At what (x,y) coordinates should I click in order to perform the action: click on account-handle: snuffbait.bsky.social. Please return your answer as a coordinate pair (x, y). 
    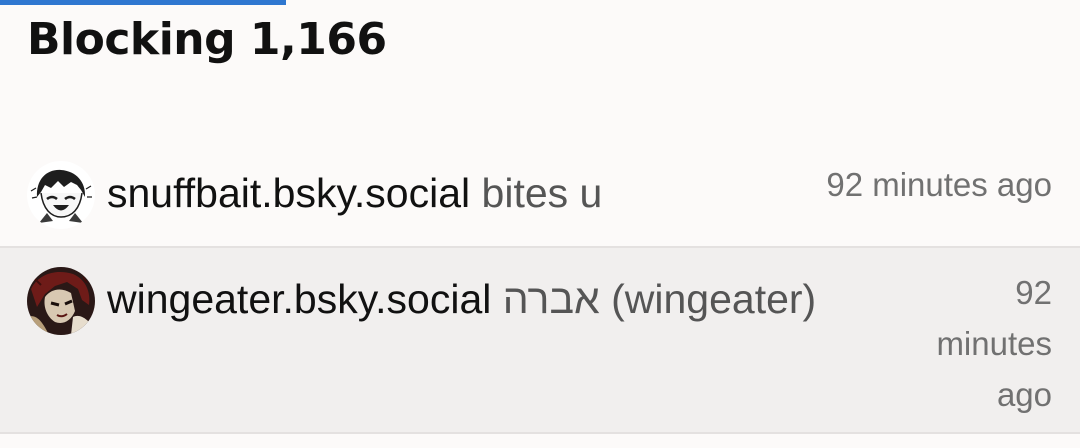
    Looking at the image, I should click on (288, 193).